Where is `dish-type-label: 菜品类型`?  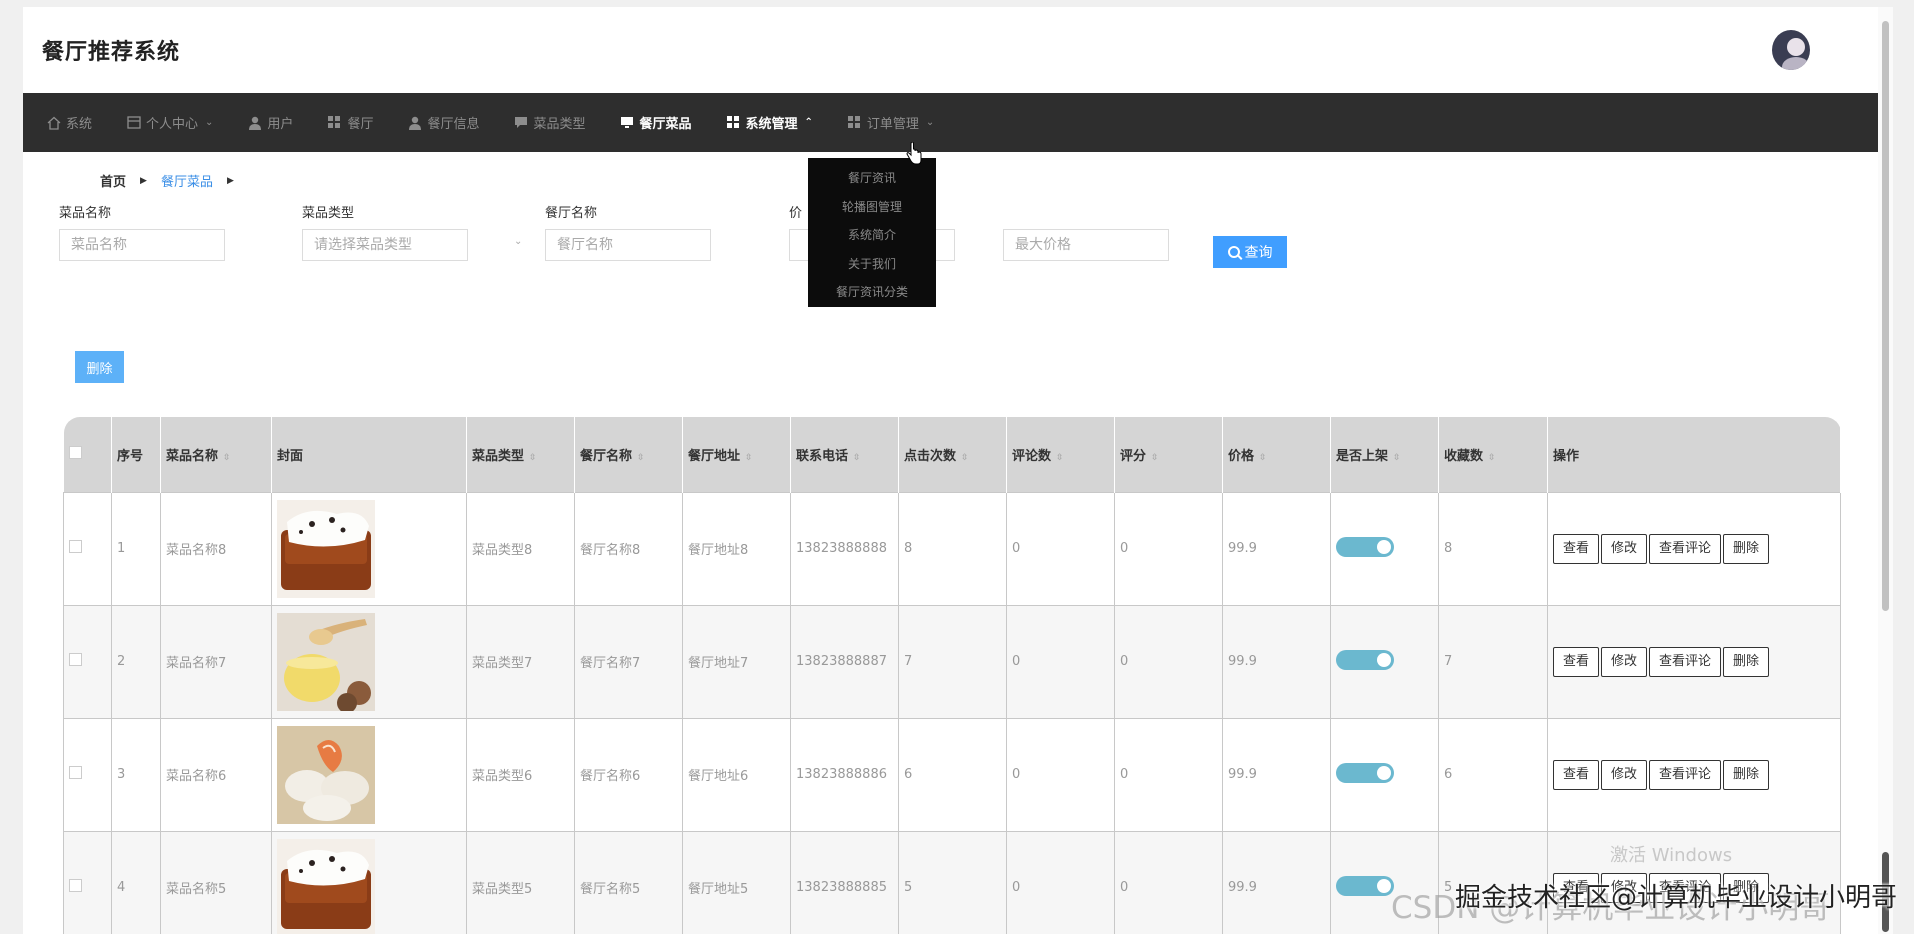 dish-type-label: 菜品类型 is located at coordinates (328, 213).